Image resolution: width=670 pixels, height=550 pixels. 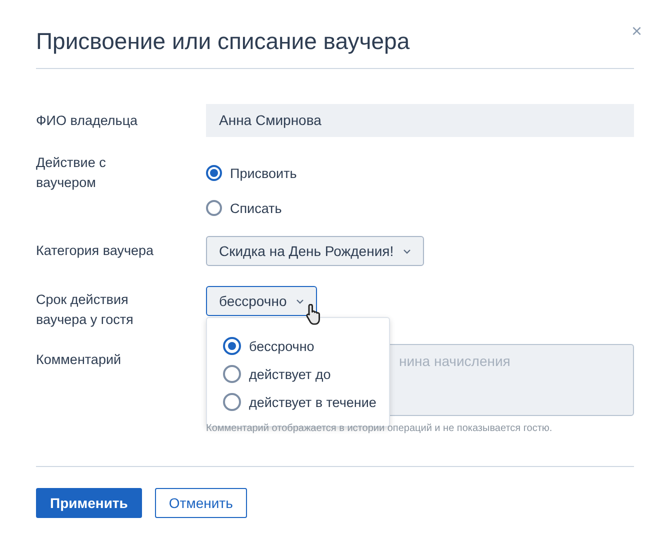 What do you see at coordinates (85, 310) in the screenshot?
I see `field-label: Срок действия ваучера у гостя` at bounding box center [85, 310].